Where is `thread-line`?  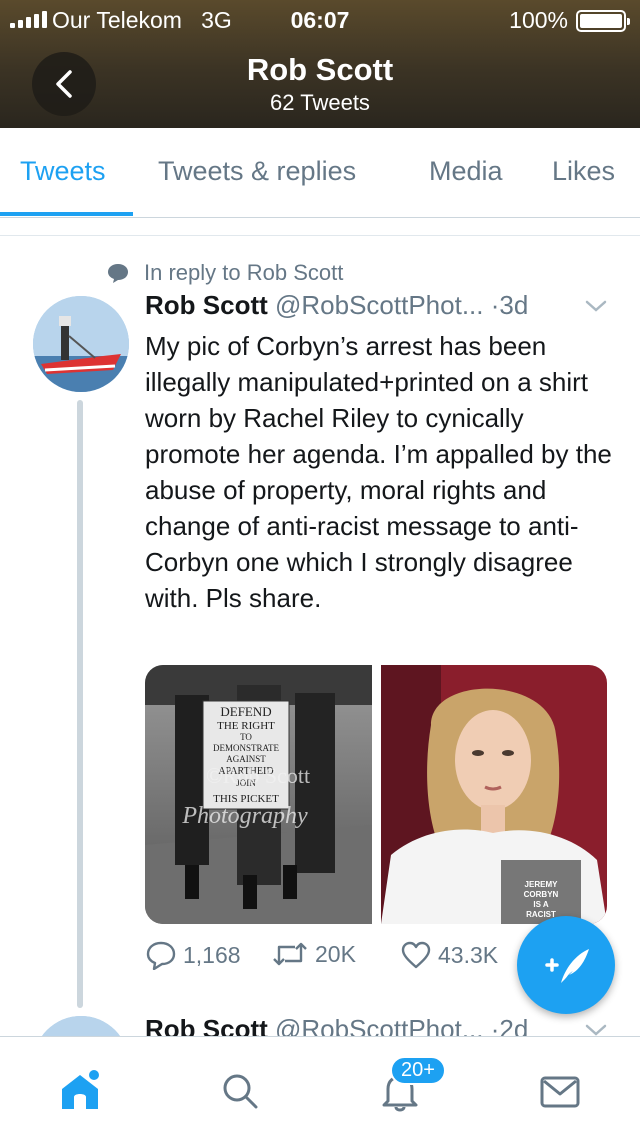
thread-line is located at coordinates (80, 704).